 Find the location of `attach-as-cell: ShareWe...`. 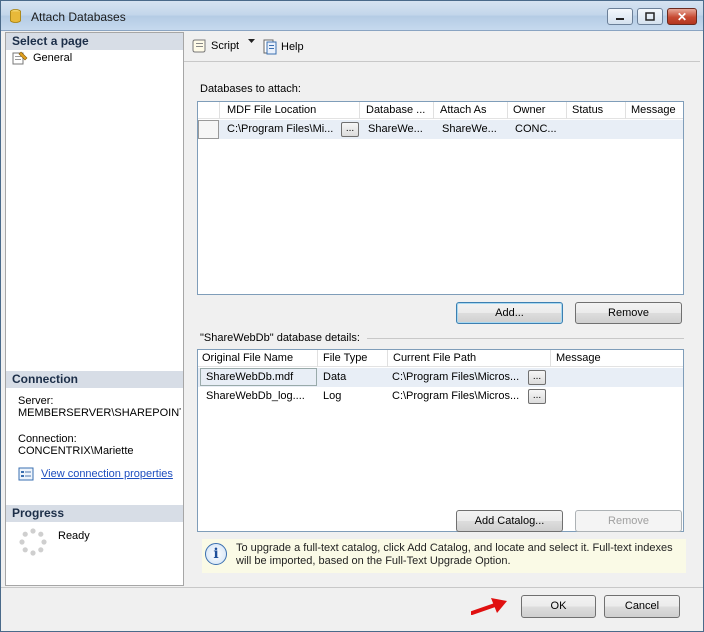

attach-as-cell: ShareWe... is located at coordinates (473, 129).